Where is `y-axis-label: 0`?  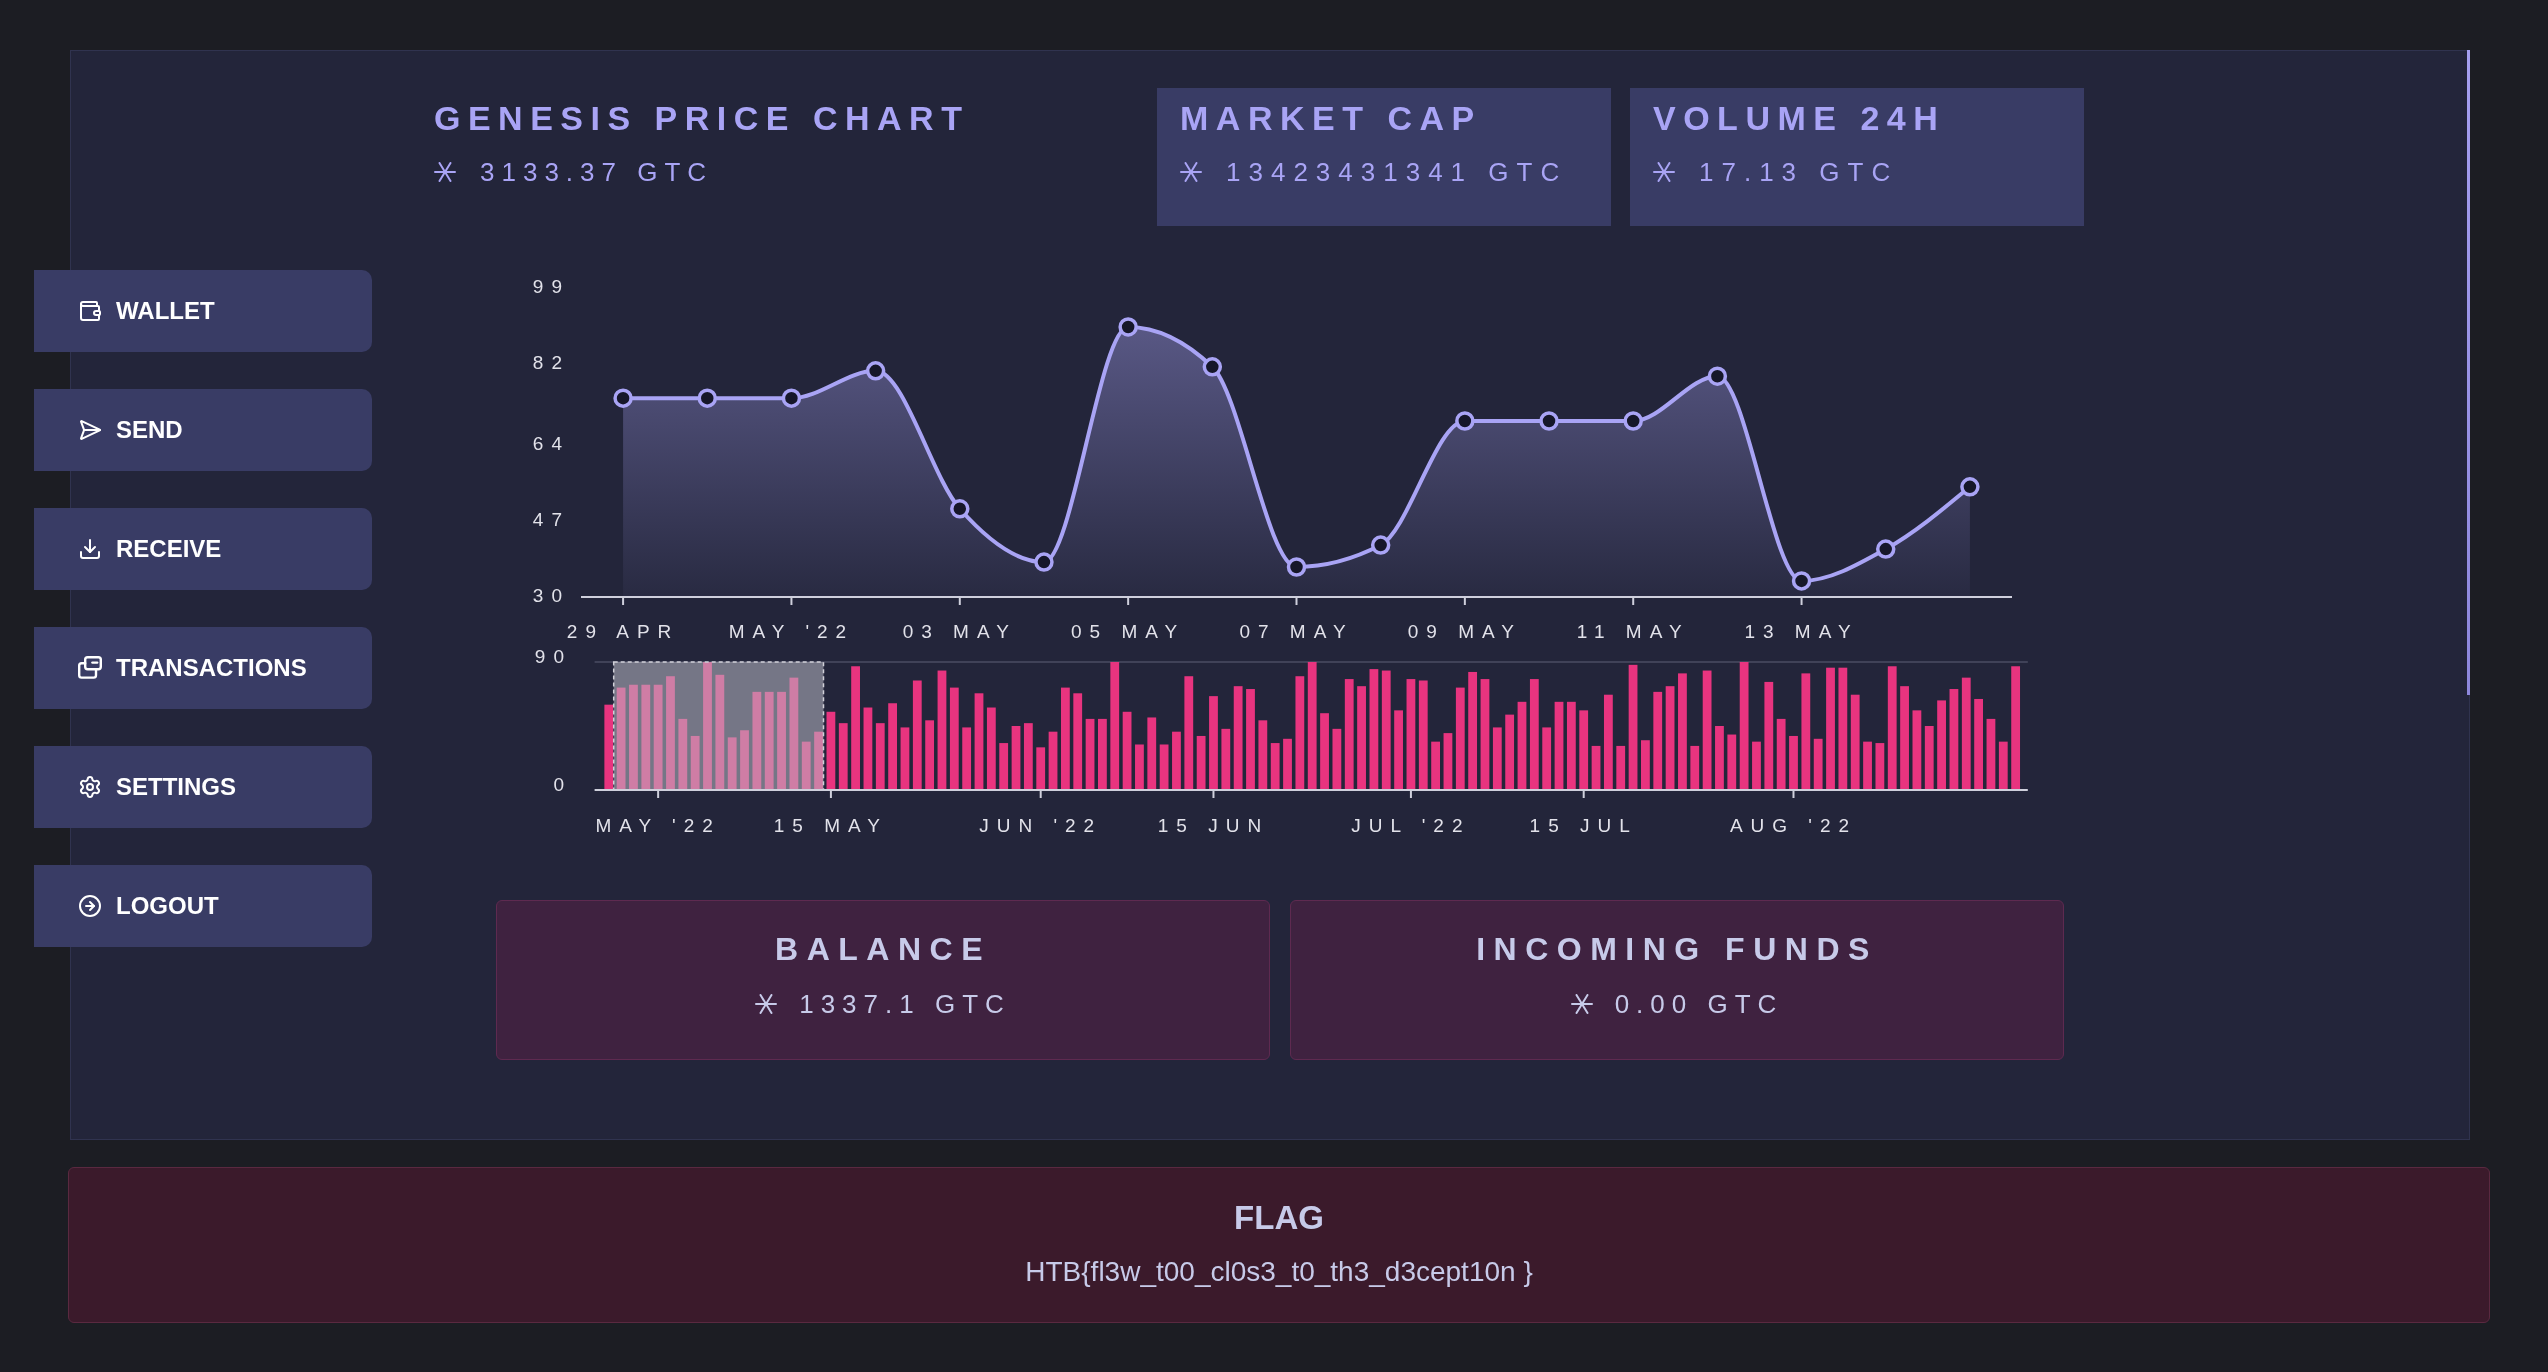
y-axis-label: 0 is located at coordinates (562, 784).